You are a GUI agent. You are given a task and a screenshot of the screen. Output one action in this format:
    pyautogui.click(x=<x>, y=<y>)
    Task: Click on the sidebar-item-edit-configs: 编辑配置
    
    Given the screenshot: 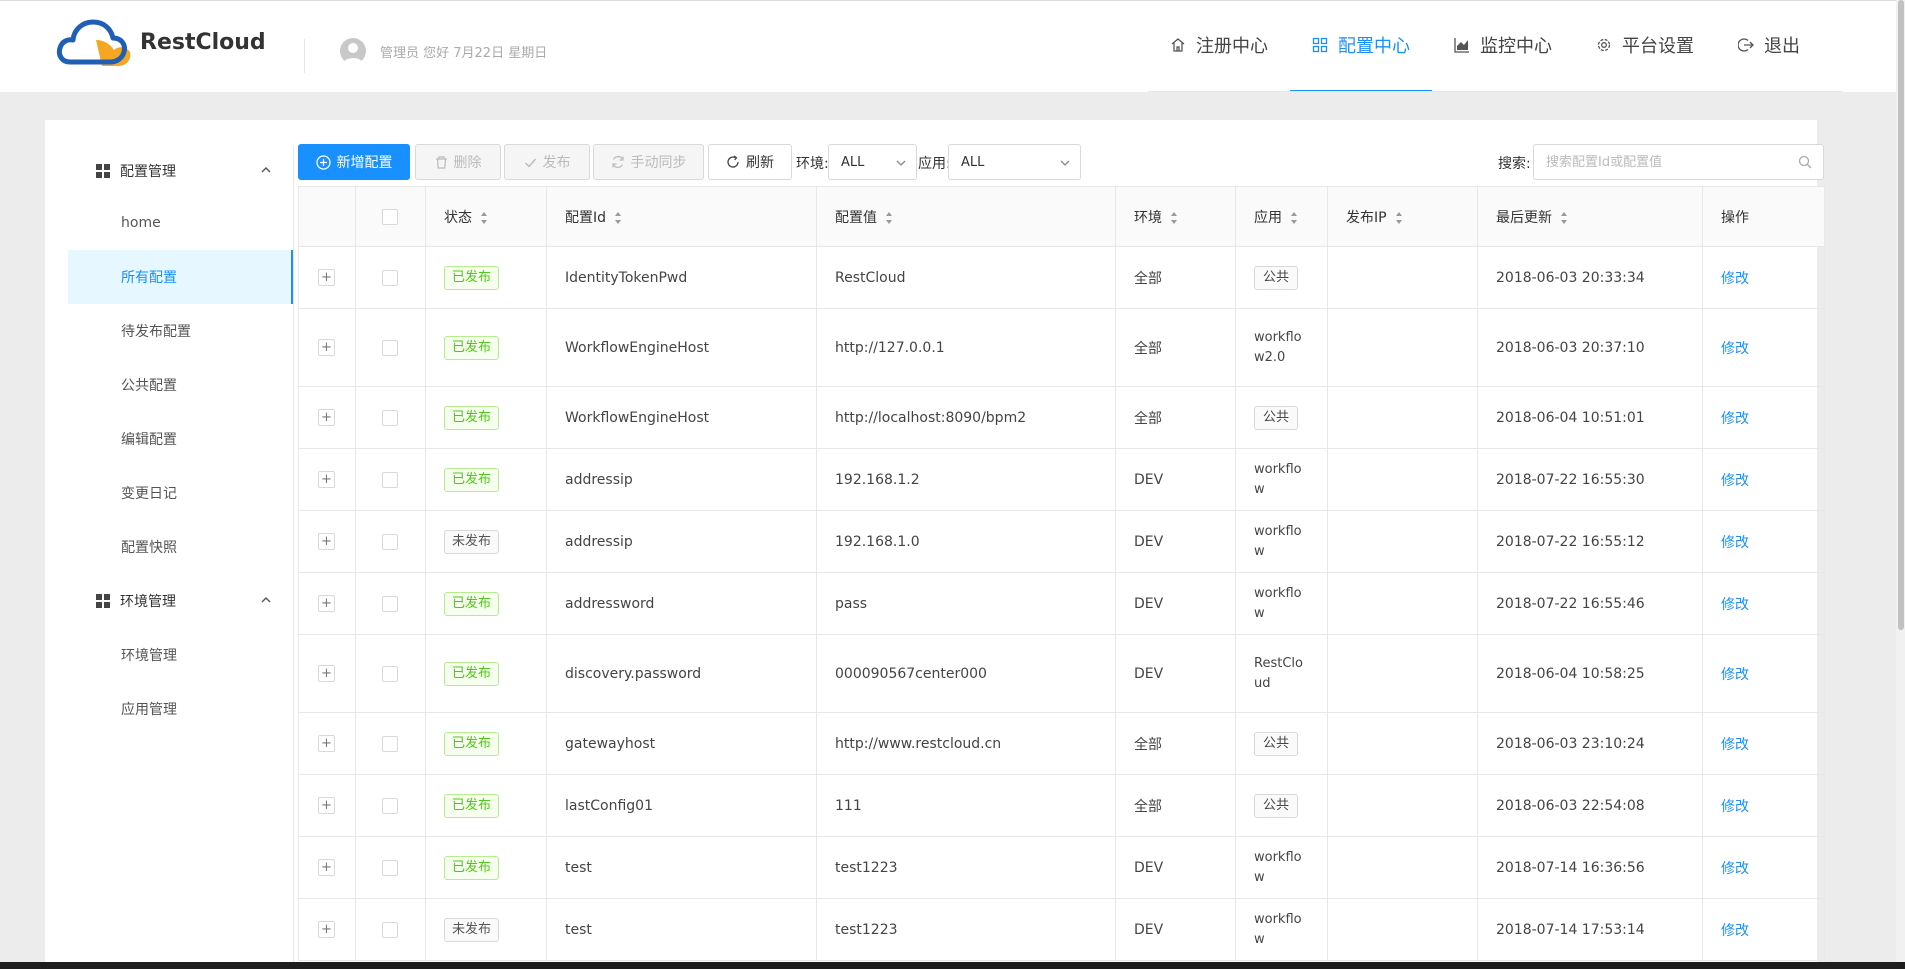 What is the action you would take?
    pyautogui.click(x=181, y=439)
    